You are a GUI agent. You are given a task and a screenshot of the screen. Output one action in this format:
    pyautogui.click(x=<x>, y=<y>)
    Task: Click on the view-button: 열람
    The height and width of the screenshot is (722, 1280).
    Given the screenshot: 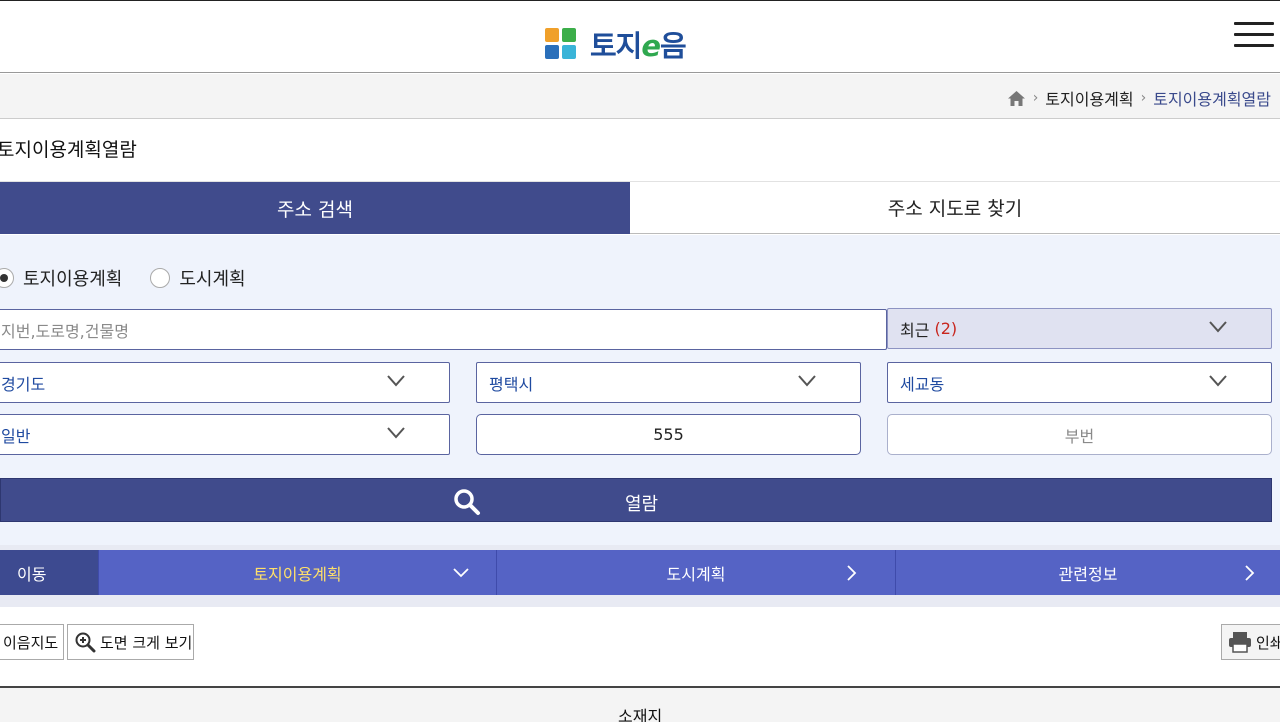 What is the action you would take?
    pyautogui.click(x=636, y=500)
    